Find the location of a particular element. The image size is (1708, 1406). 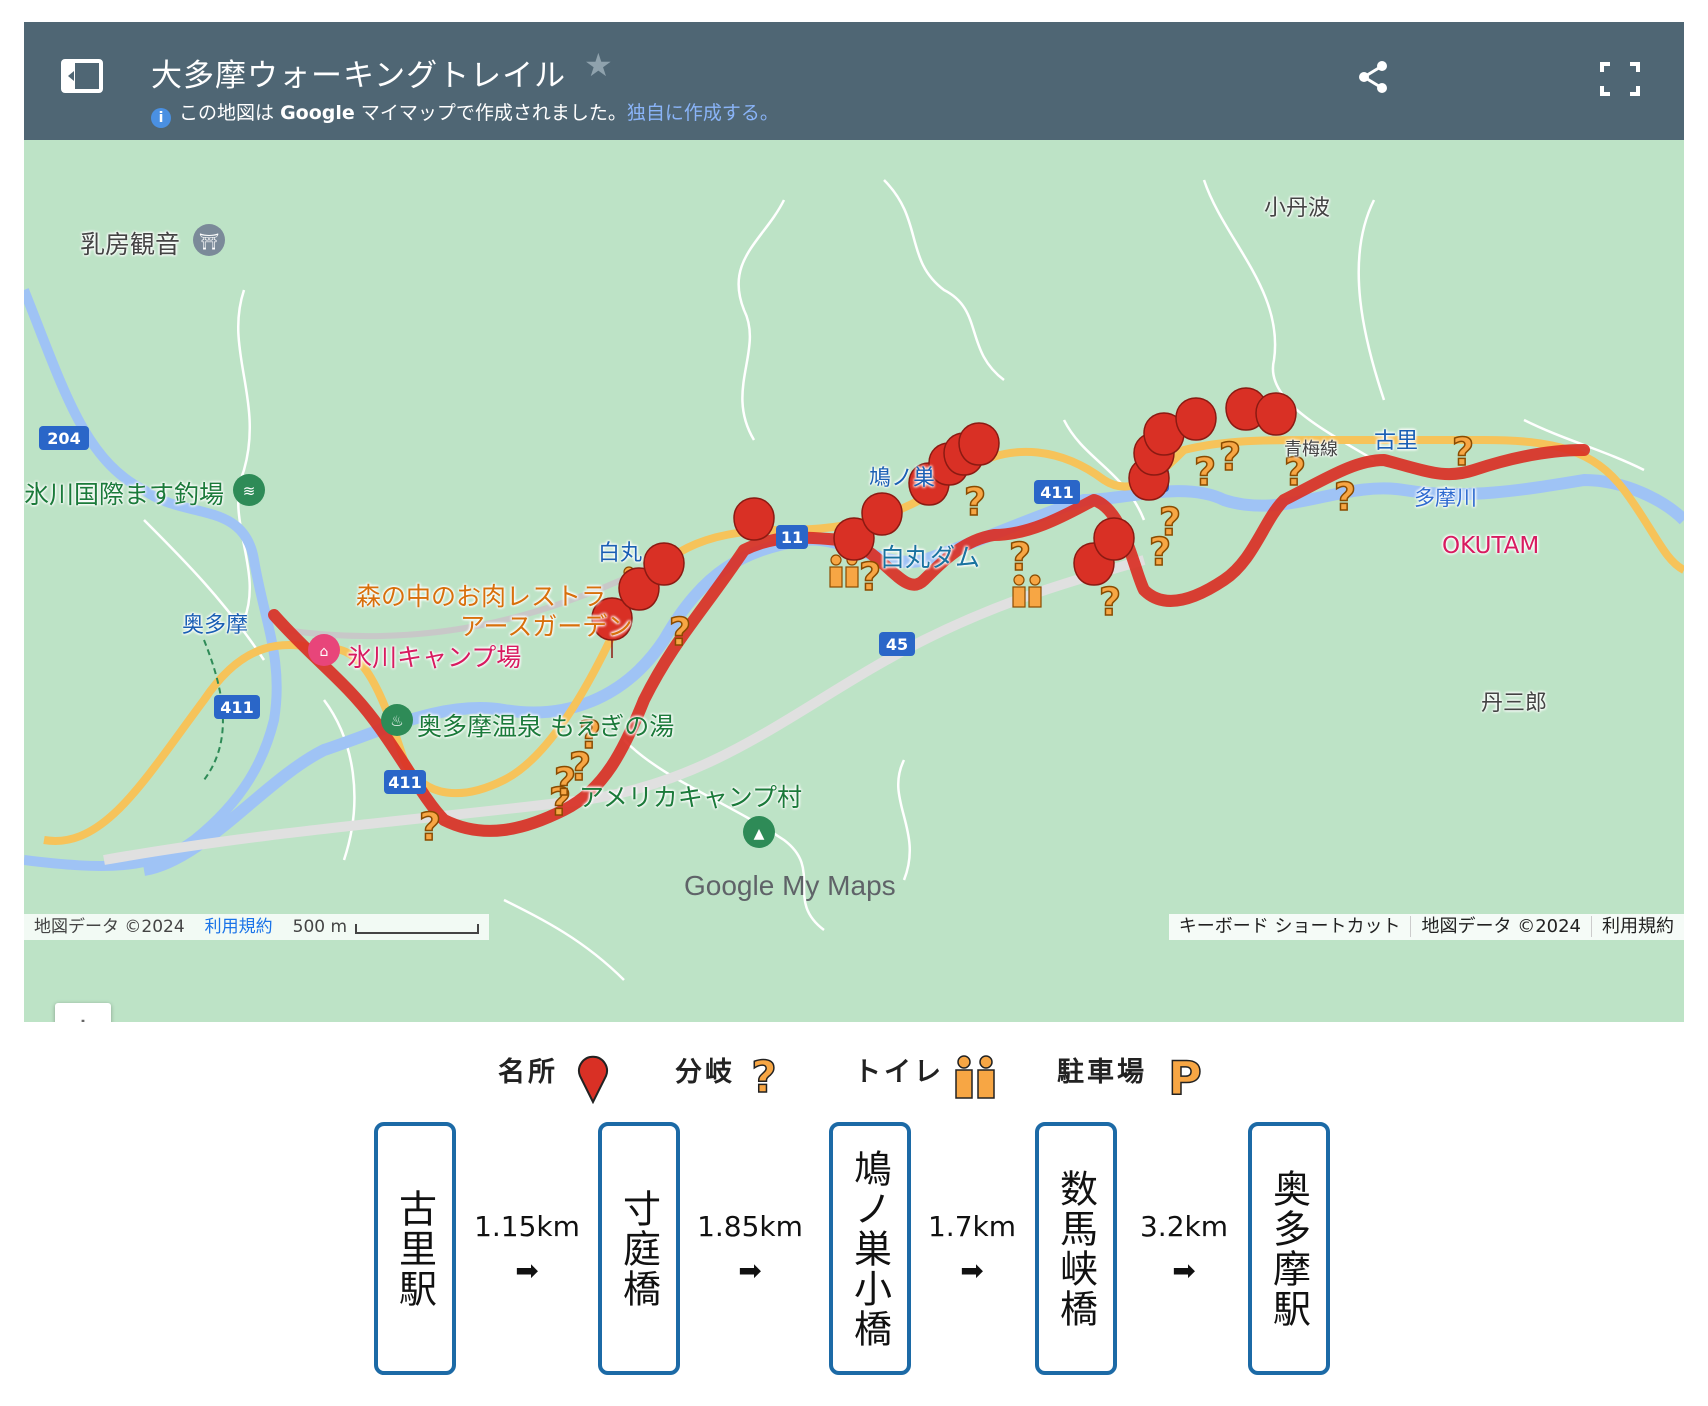

poi-temple-icon: ⛩ is located at coordinates (209, 240).